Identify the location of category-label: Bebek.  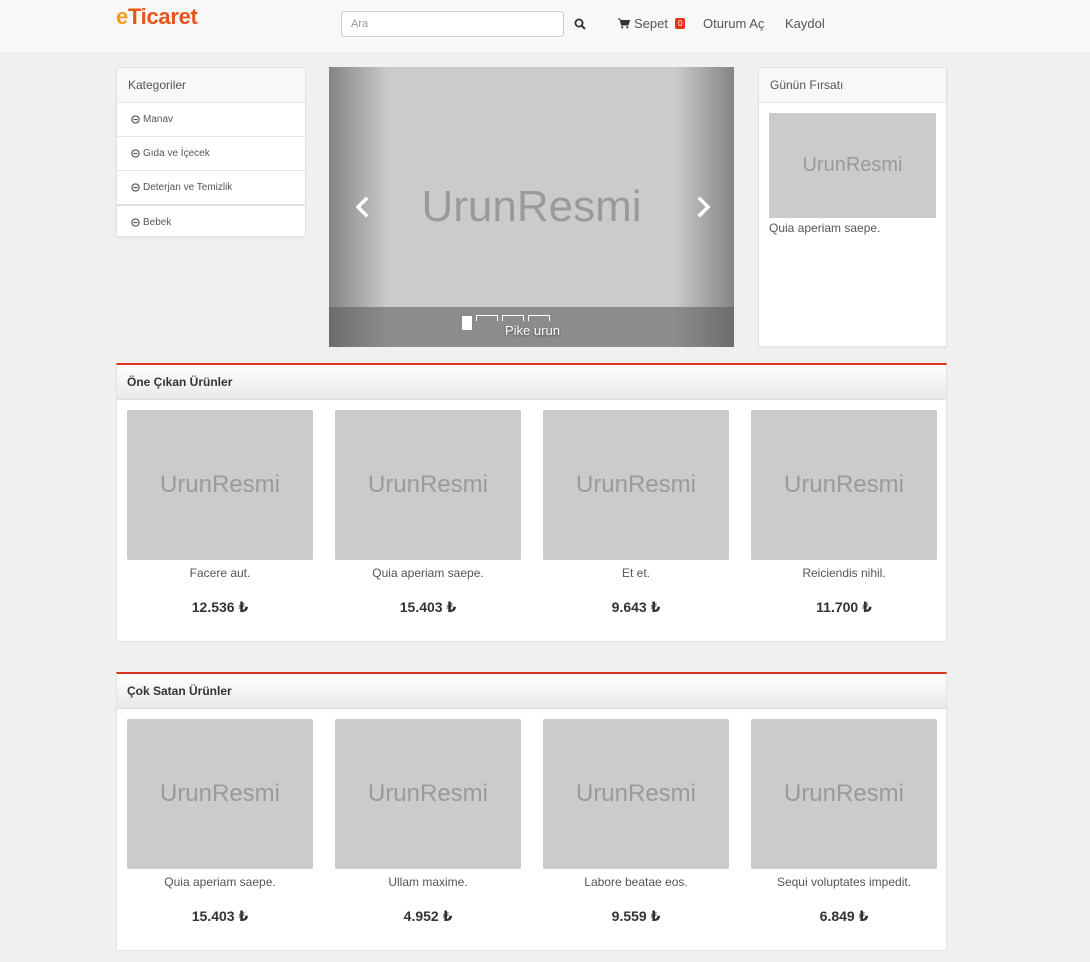
(157, 222).